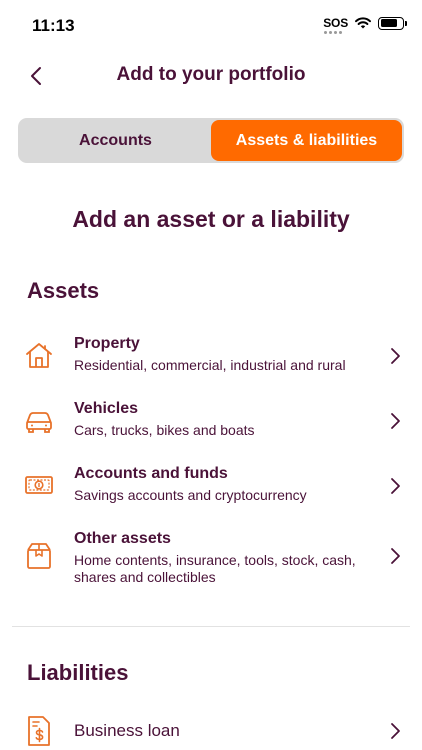  I want to click on house-icon, so click(39, 355).